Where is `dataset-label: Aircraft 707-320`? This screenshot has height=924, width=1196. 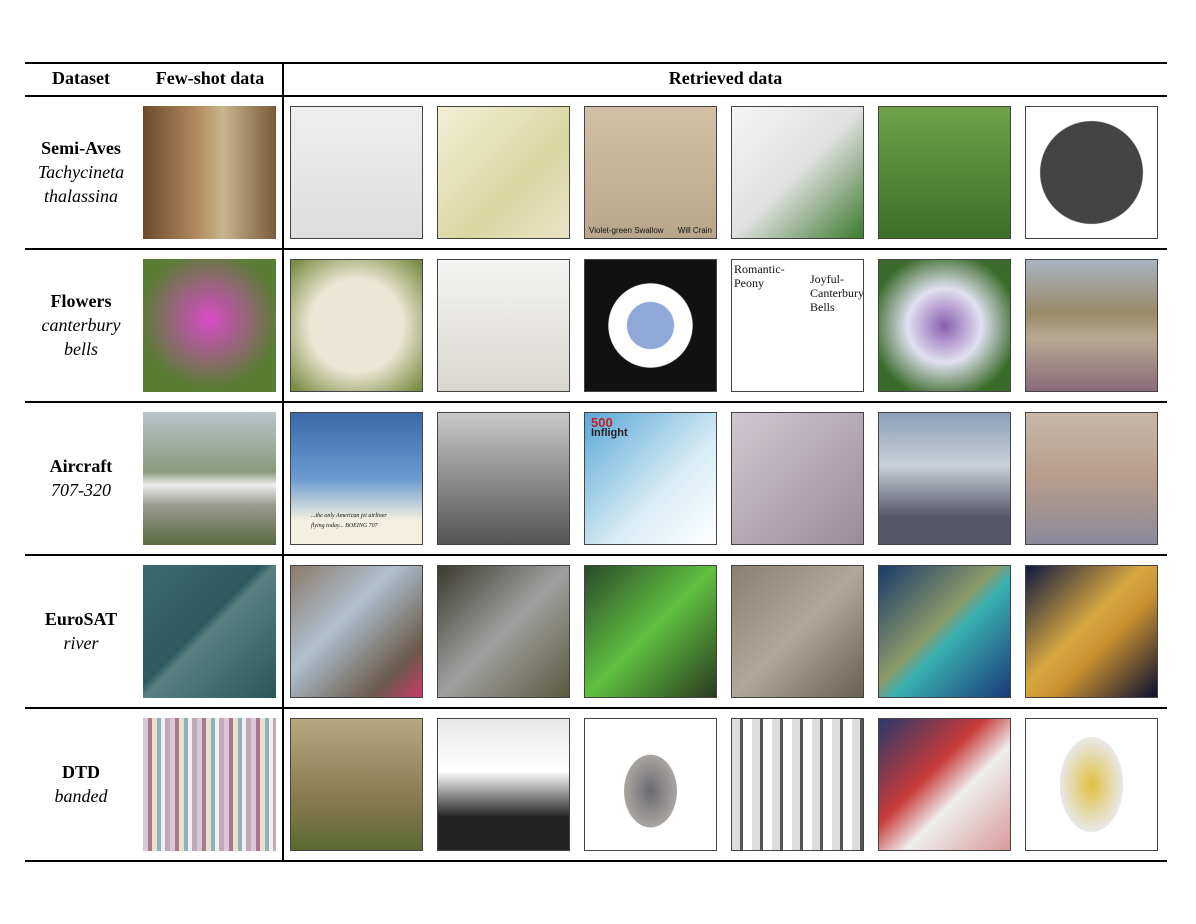
dataset-label: Aircraft 707-320 is located at coordinates (81, 477).